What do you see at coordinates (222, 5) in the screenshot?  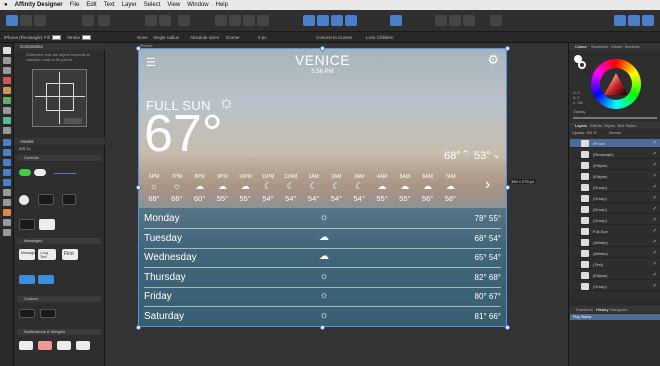 I see `menu-help: Help` at bounding box center [222, 5].